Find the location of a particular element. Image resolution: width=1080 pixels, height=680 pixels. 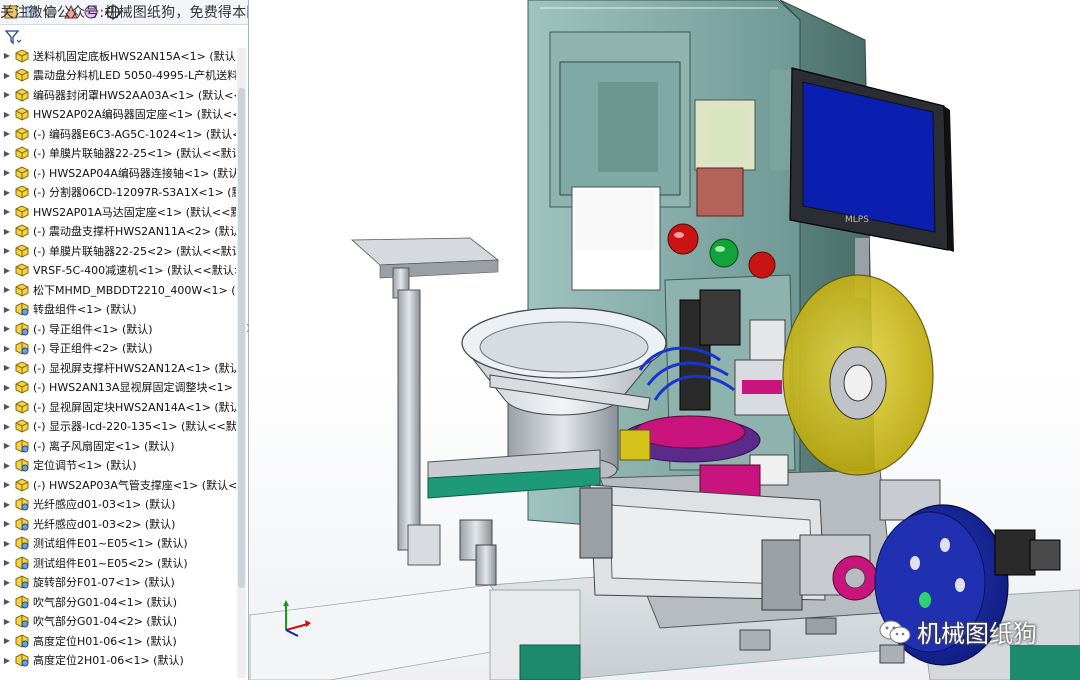

tree-item: ▶ 测试组件E01~E05<2> (默认) is located at coordinates (118, 563).